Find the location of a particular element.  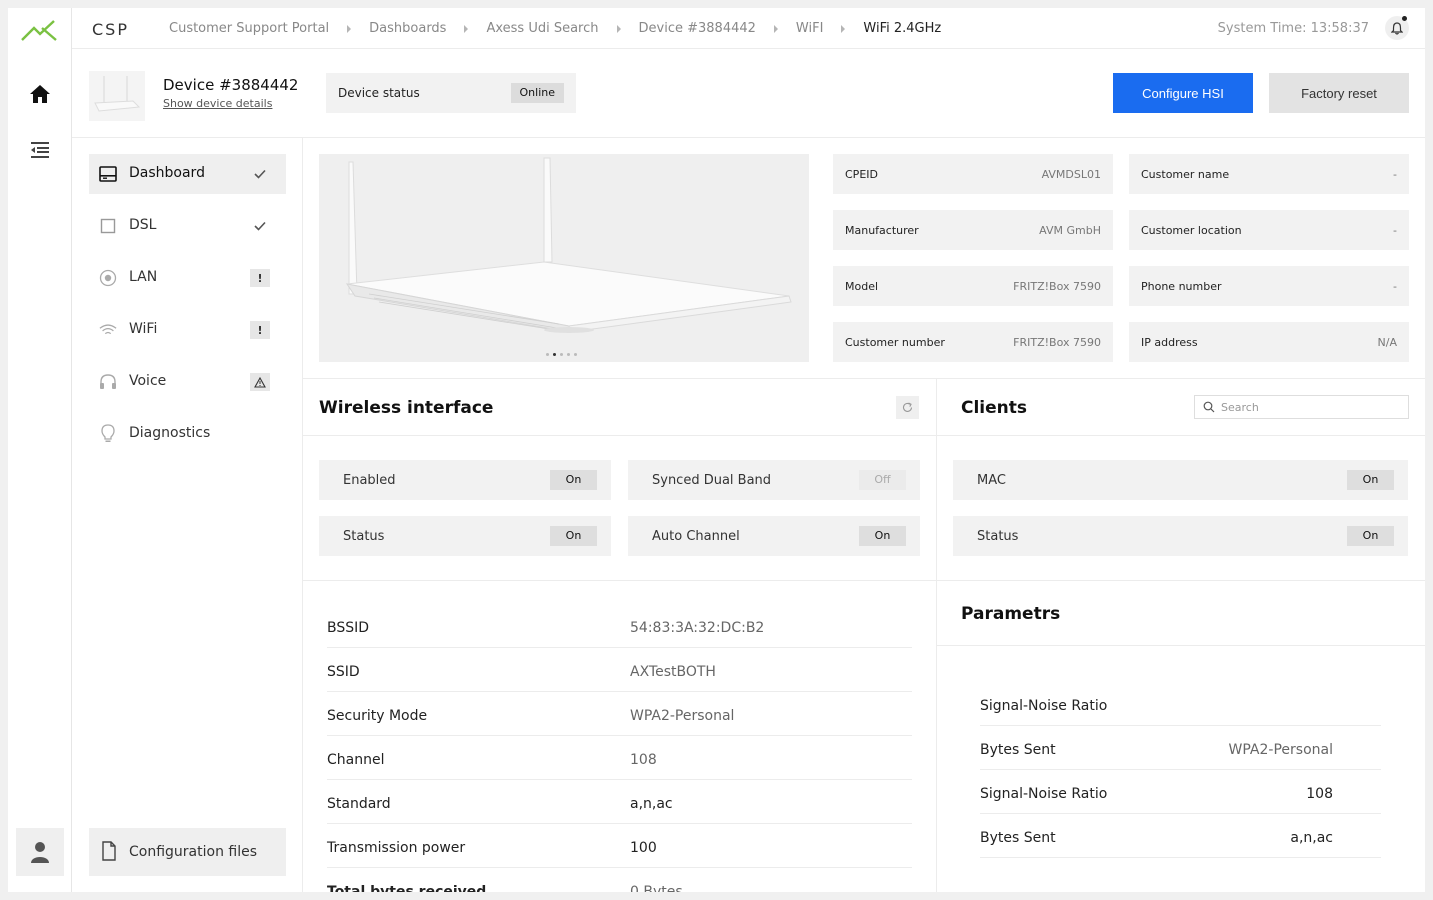

configuration-files-label: Configuration files is located at coordinates (193, 852).